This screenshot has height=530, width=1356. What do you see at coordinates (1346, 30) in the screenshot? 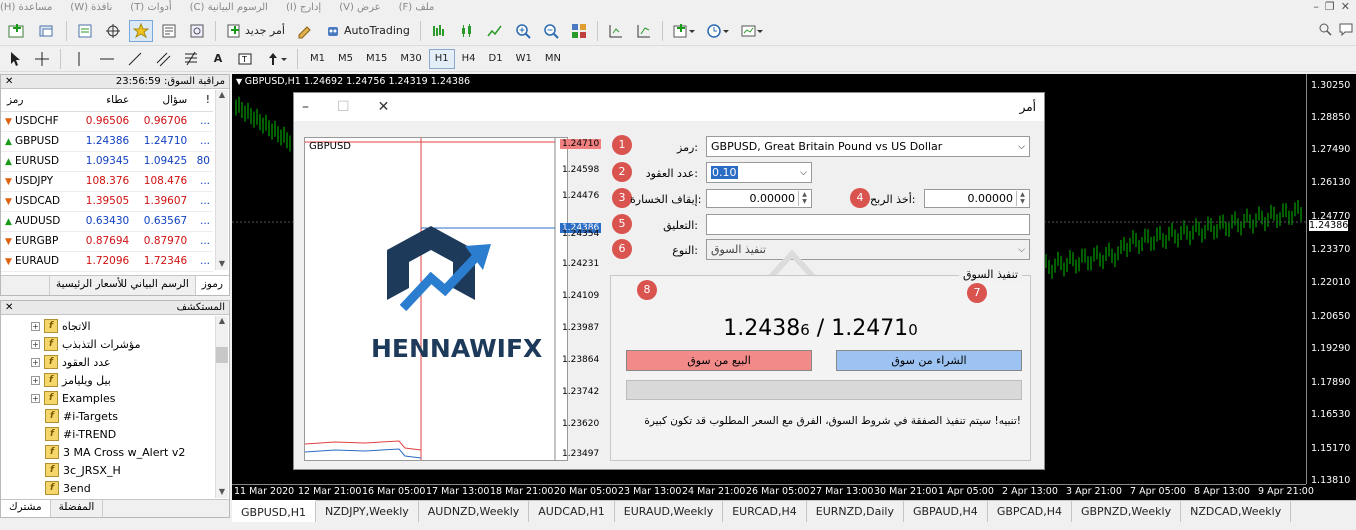
I see `chat-icon` at bounding box center [1346, 30].